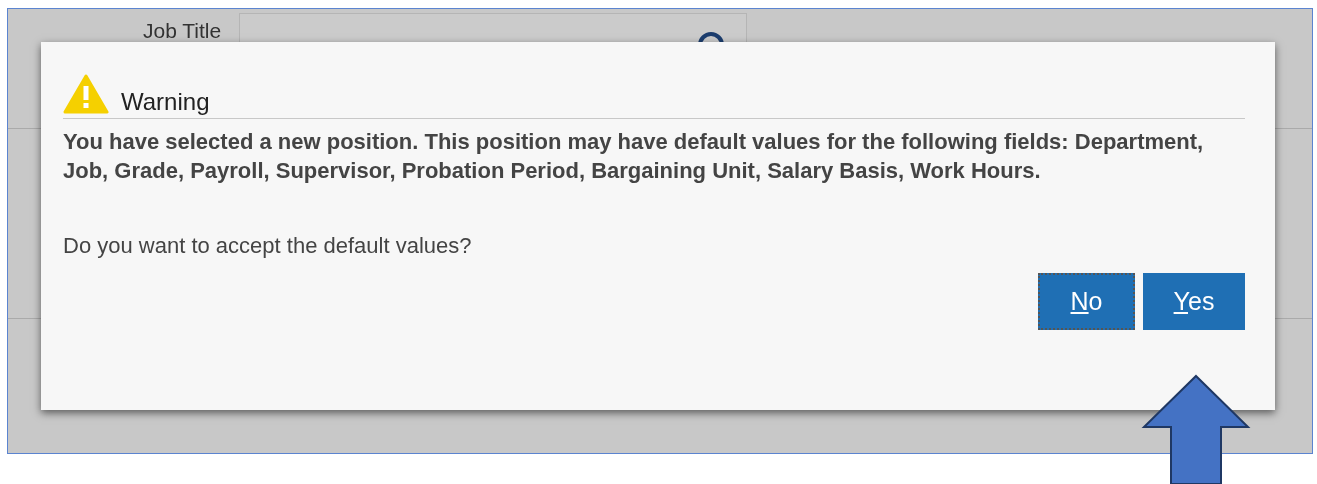  I want to click on field-label: Job Title, so click(182, 31).